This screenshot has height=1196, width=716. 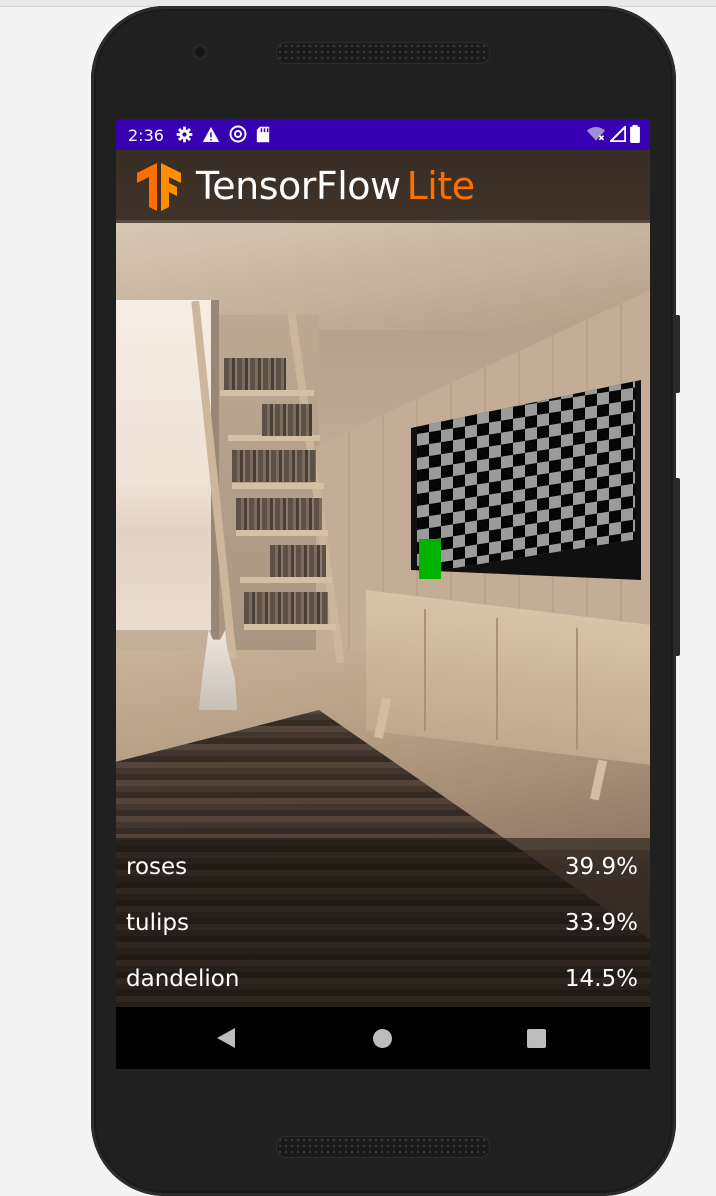 I want to click on warning-icon, so click(x=211, y=134).